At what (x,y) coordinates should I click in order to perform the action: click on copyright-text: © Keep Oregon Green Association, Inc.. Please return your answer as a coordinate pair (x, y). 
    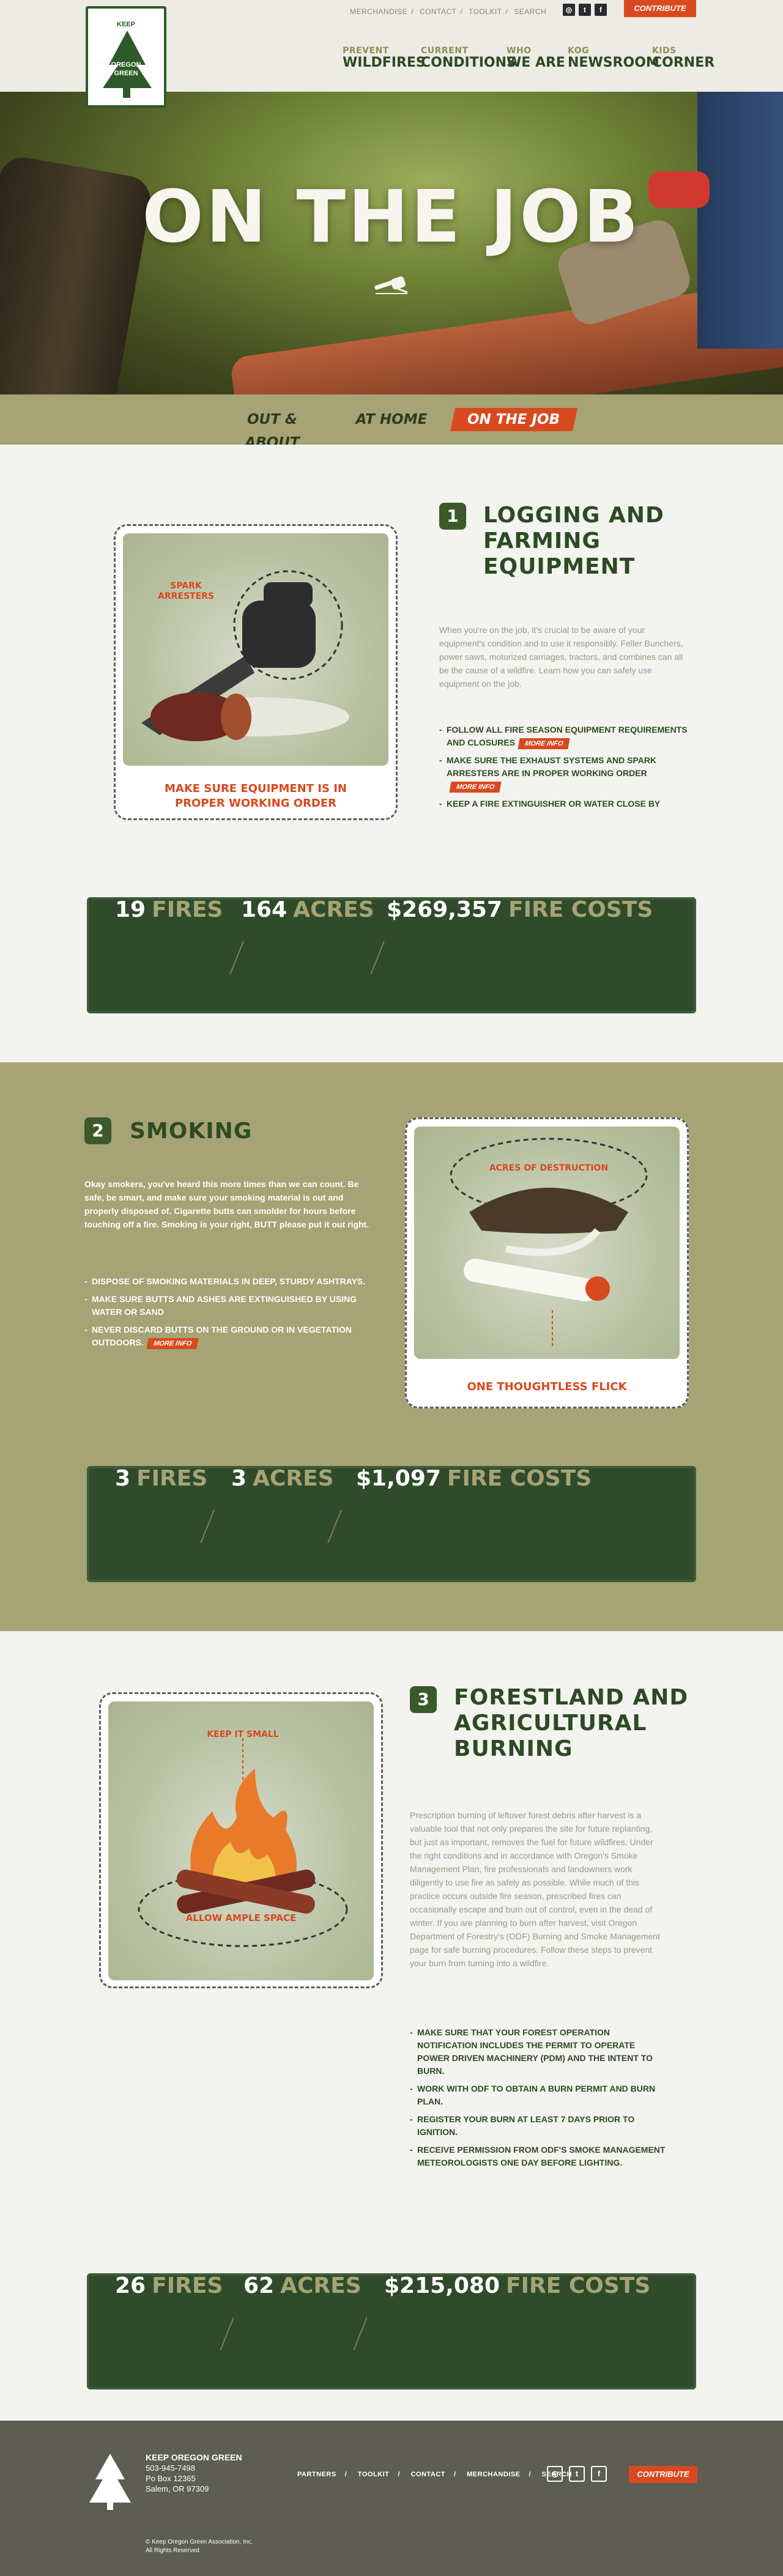
    Looking at the image, I should click on (199, 2542).